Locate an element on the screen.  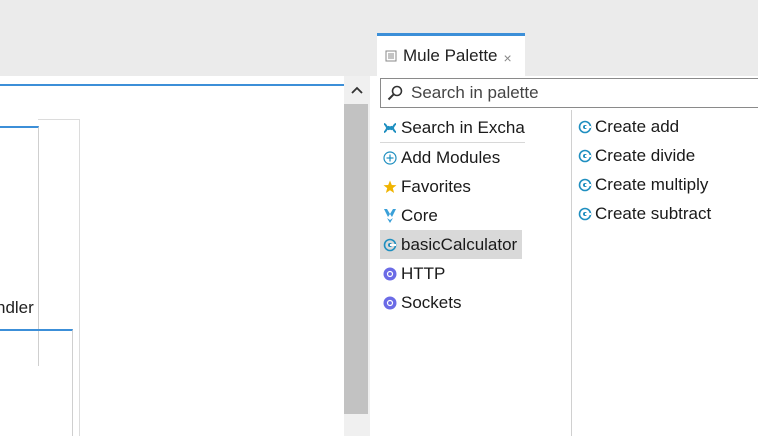
operation-create-subtract: Create subtract is located at coordinates (667, 213).